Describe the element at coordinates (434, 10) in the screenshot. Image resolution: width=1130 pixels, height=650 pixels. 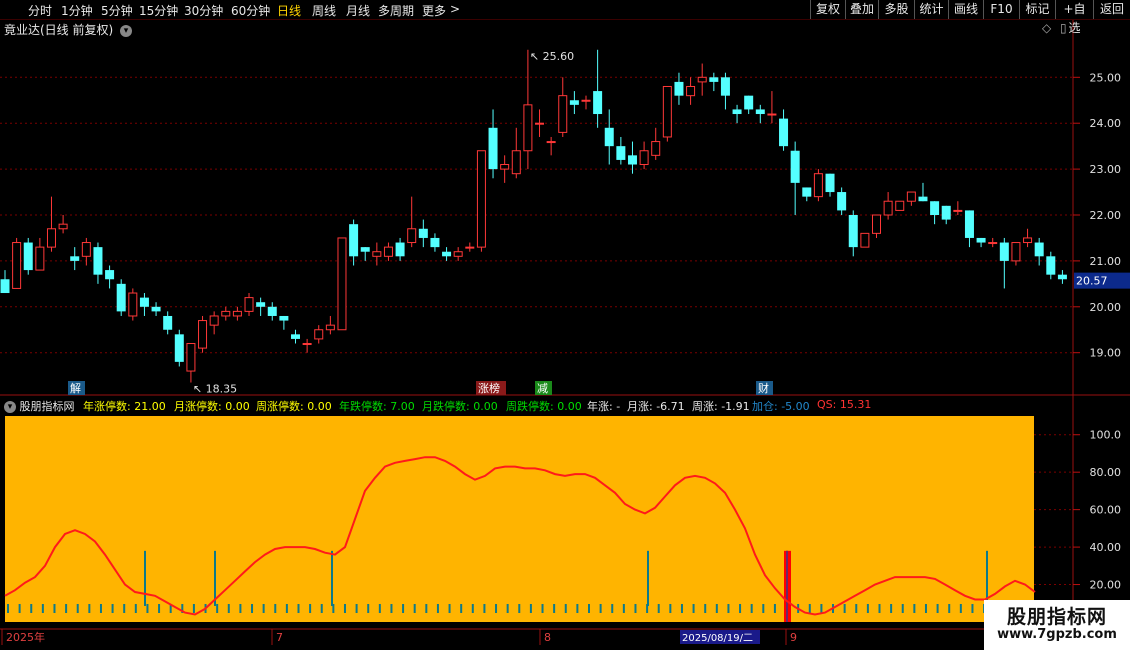
I see `period-tab-10: 更多` at that location.